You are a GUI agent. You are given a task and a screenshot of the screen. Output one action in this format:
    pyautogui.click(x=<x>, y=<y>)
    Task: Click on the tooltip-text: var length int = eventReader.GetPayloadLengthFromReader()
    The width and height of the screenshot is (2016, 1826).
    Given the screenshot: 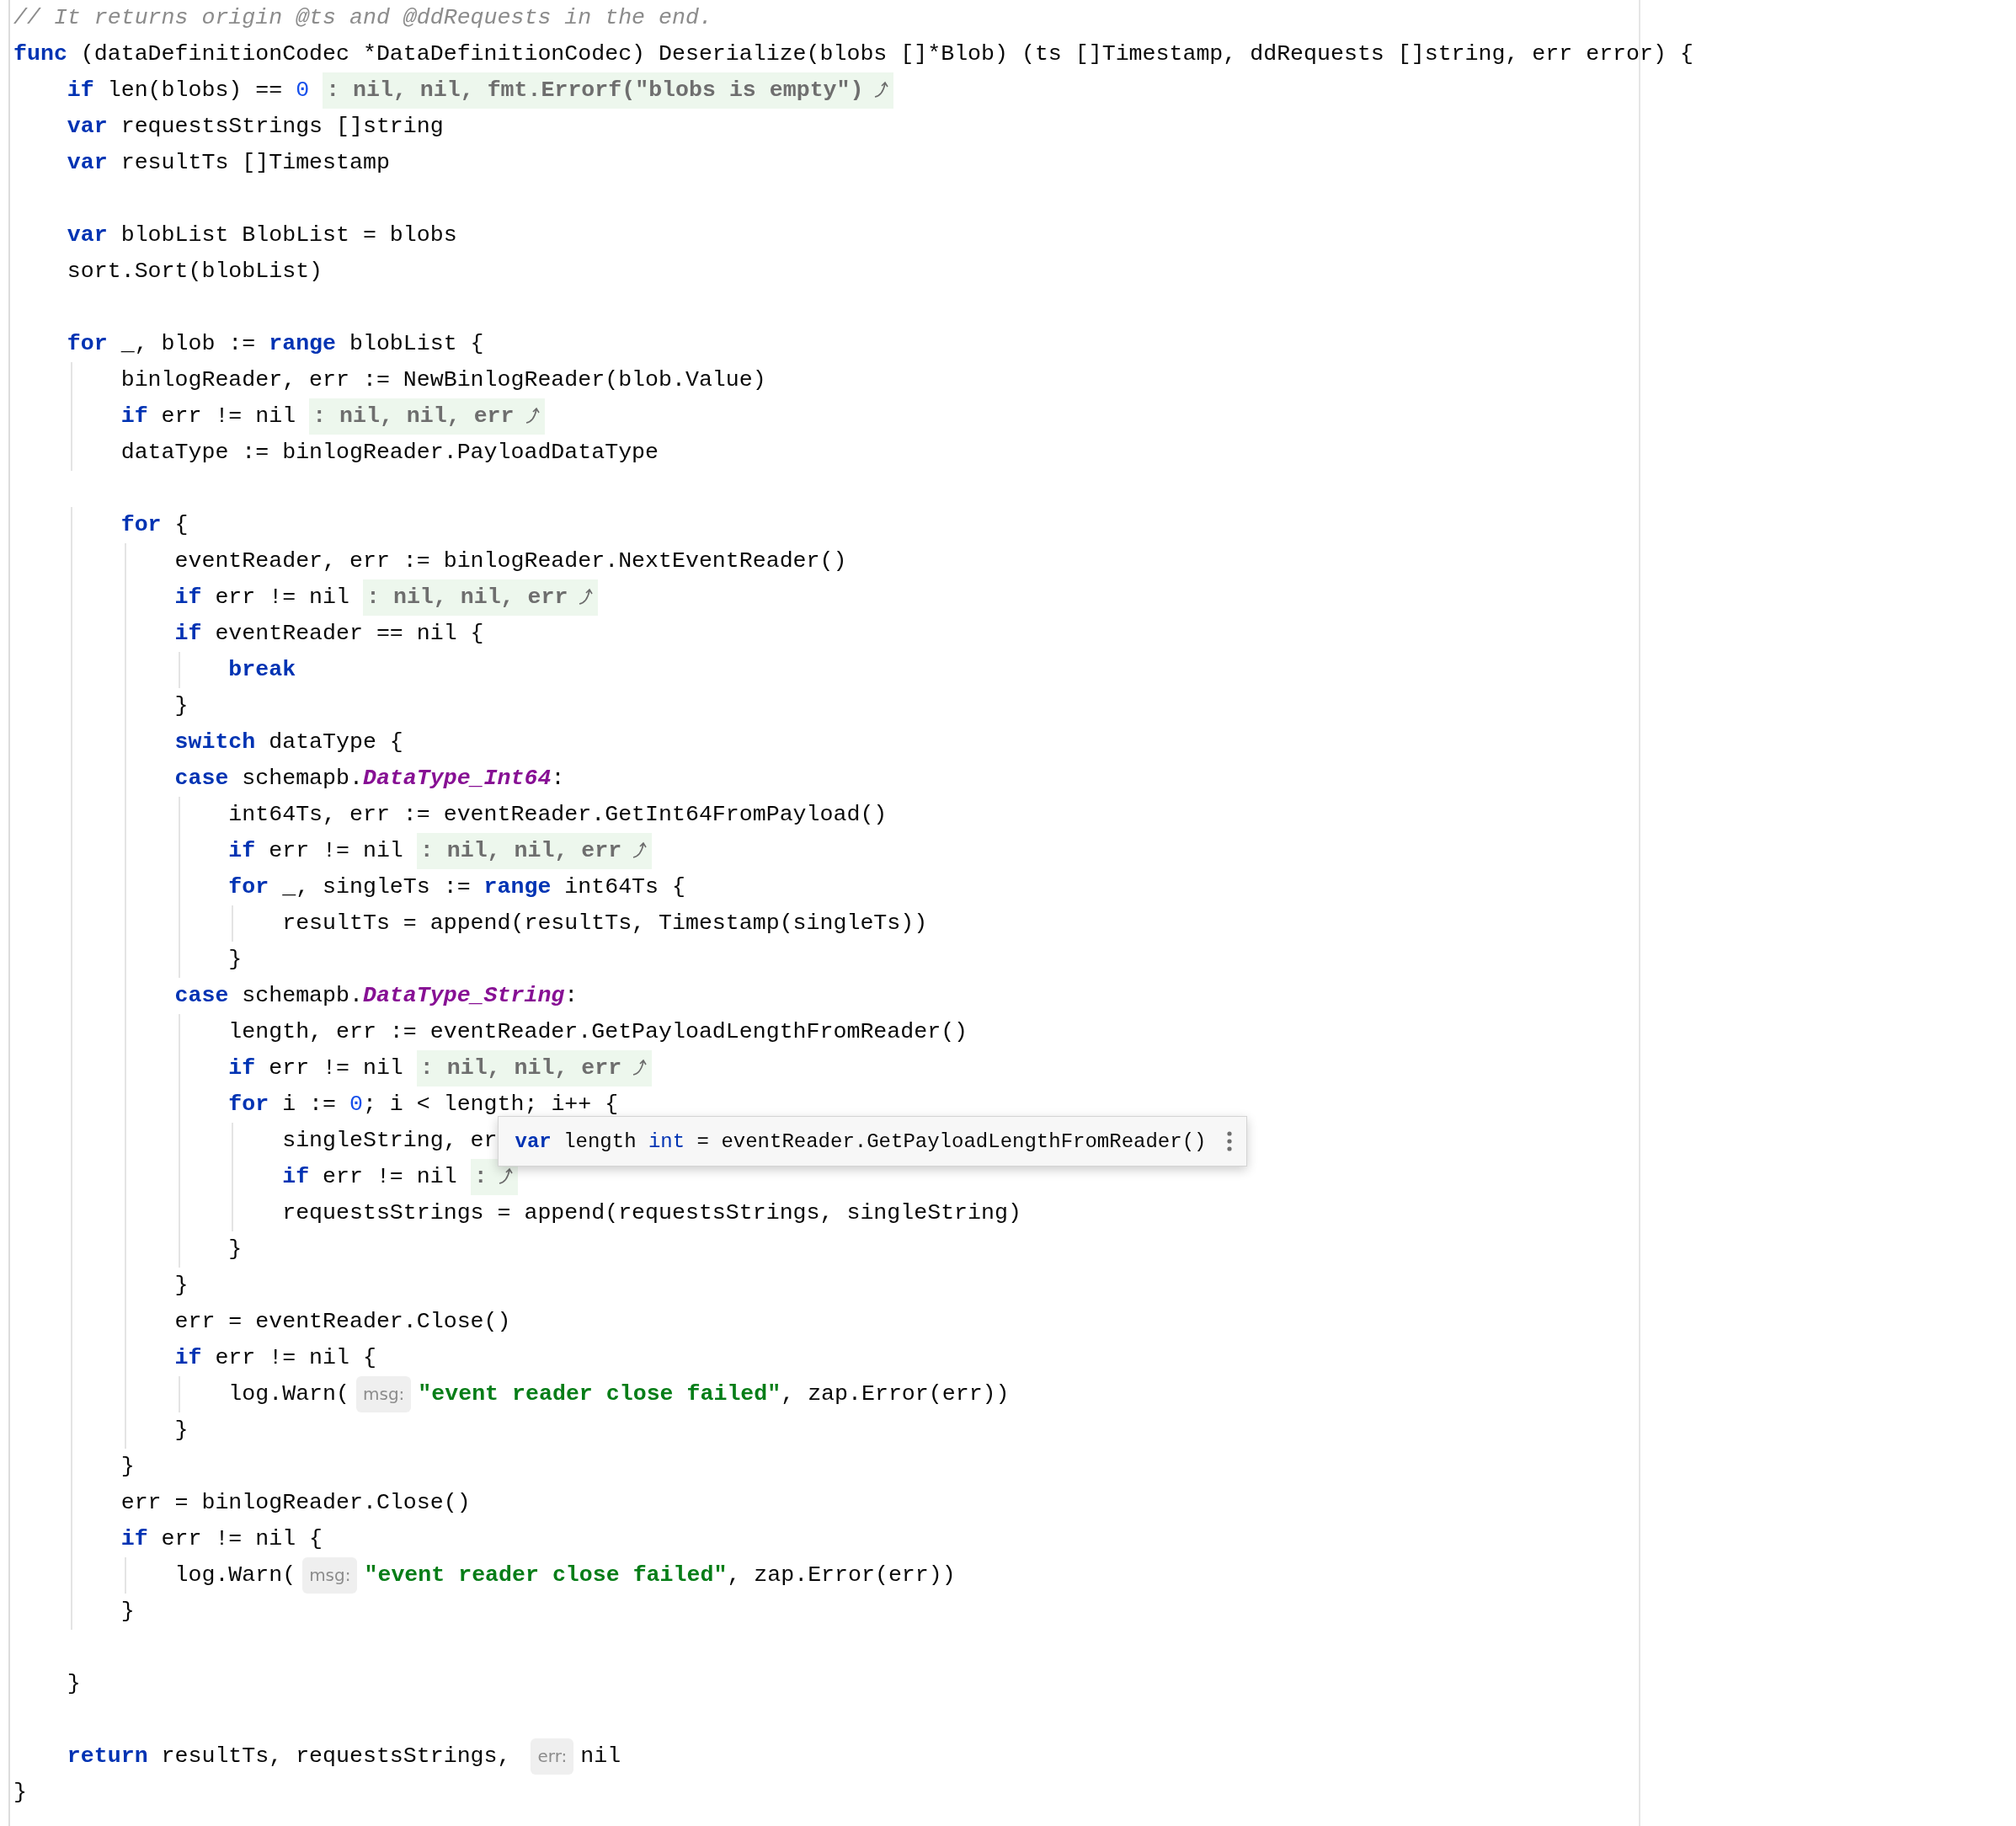 What is the action you would take?
    pyautogui.click(x=861, y=1142)
    